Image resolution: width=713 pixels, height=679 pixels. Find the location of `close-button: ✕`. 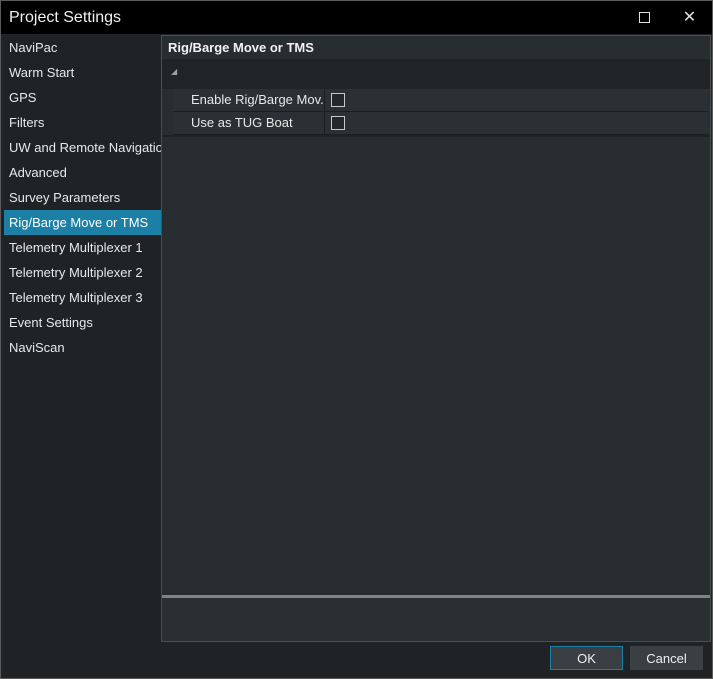

close-button: ✕ is located at coordinates (689, 17).